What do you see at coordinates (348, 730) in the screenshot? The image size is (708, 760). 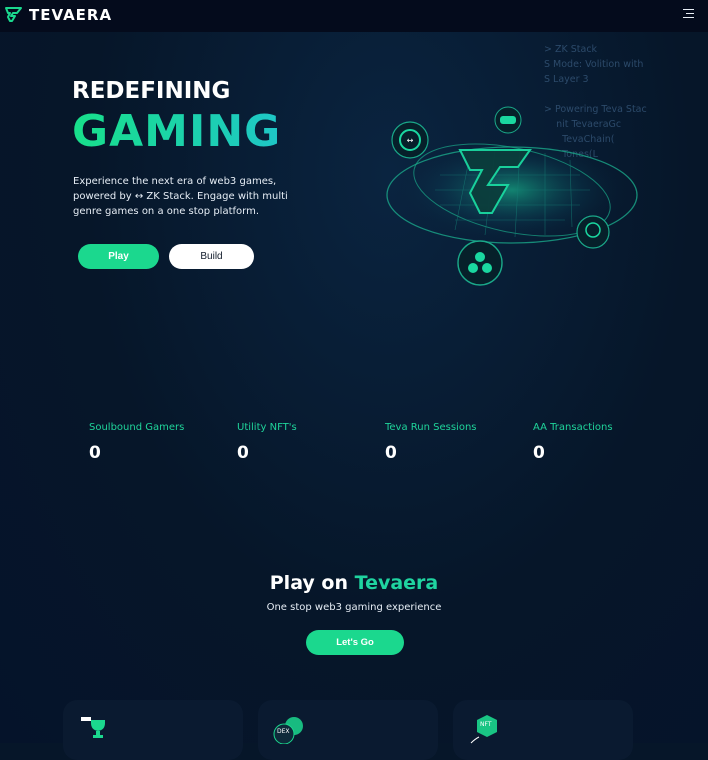 I see `feature-card-dex: DEX` at bounding box center [348, 730].